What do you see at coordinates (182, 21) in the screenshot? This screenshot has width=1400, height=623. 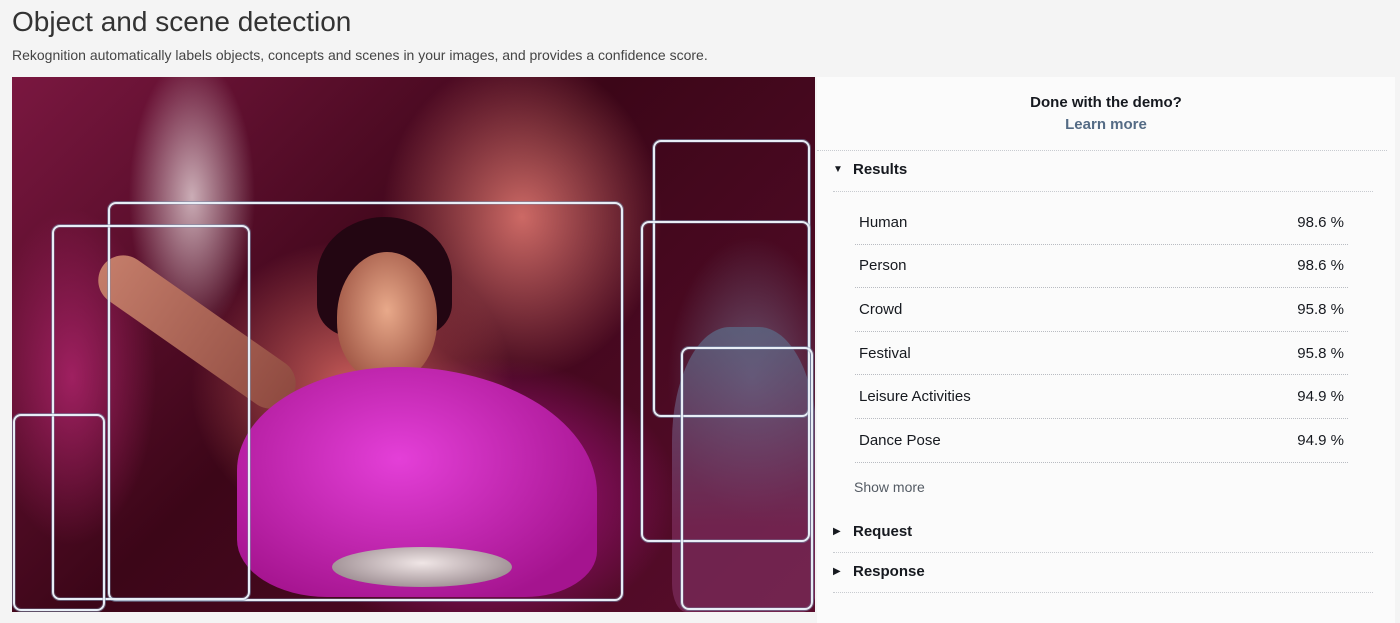 I see `page-title: Object and scene detection` at bounding box center [182, 21].